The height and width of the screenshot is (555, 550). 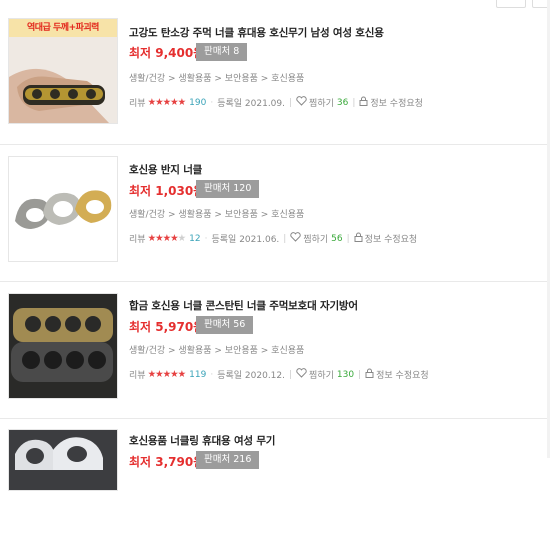 I want to click on product-title: 합금 호신용 너클 콘스탄틴 너클 주먹보호대 자기방어, so click(x=243, y=305).